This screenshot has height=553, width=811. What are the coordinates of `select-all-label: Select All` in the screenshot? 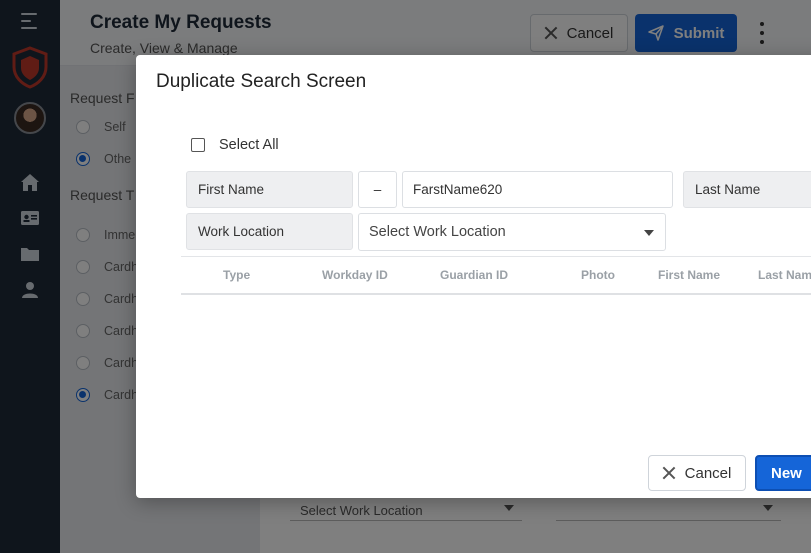 It's located at (249, 145).